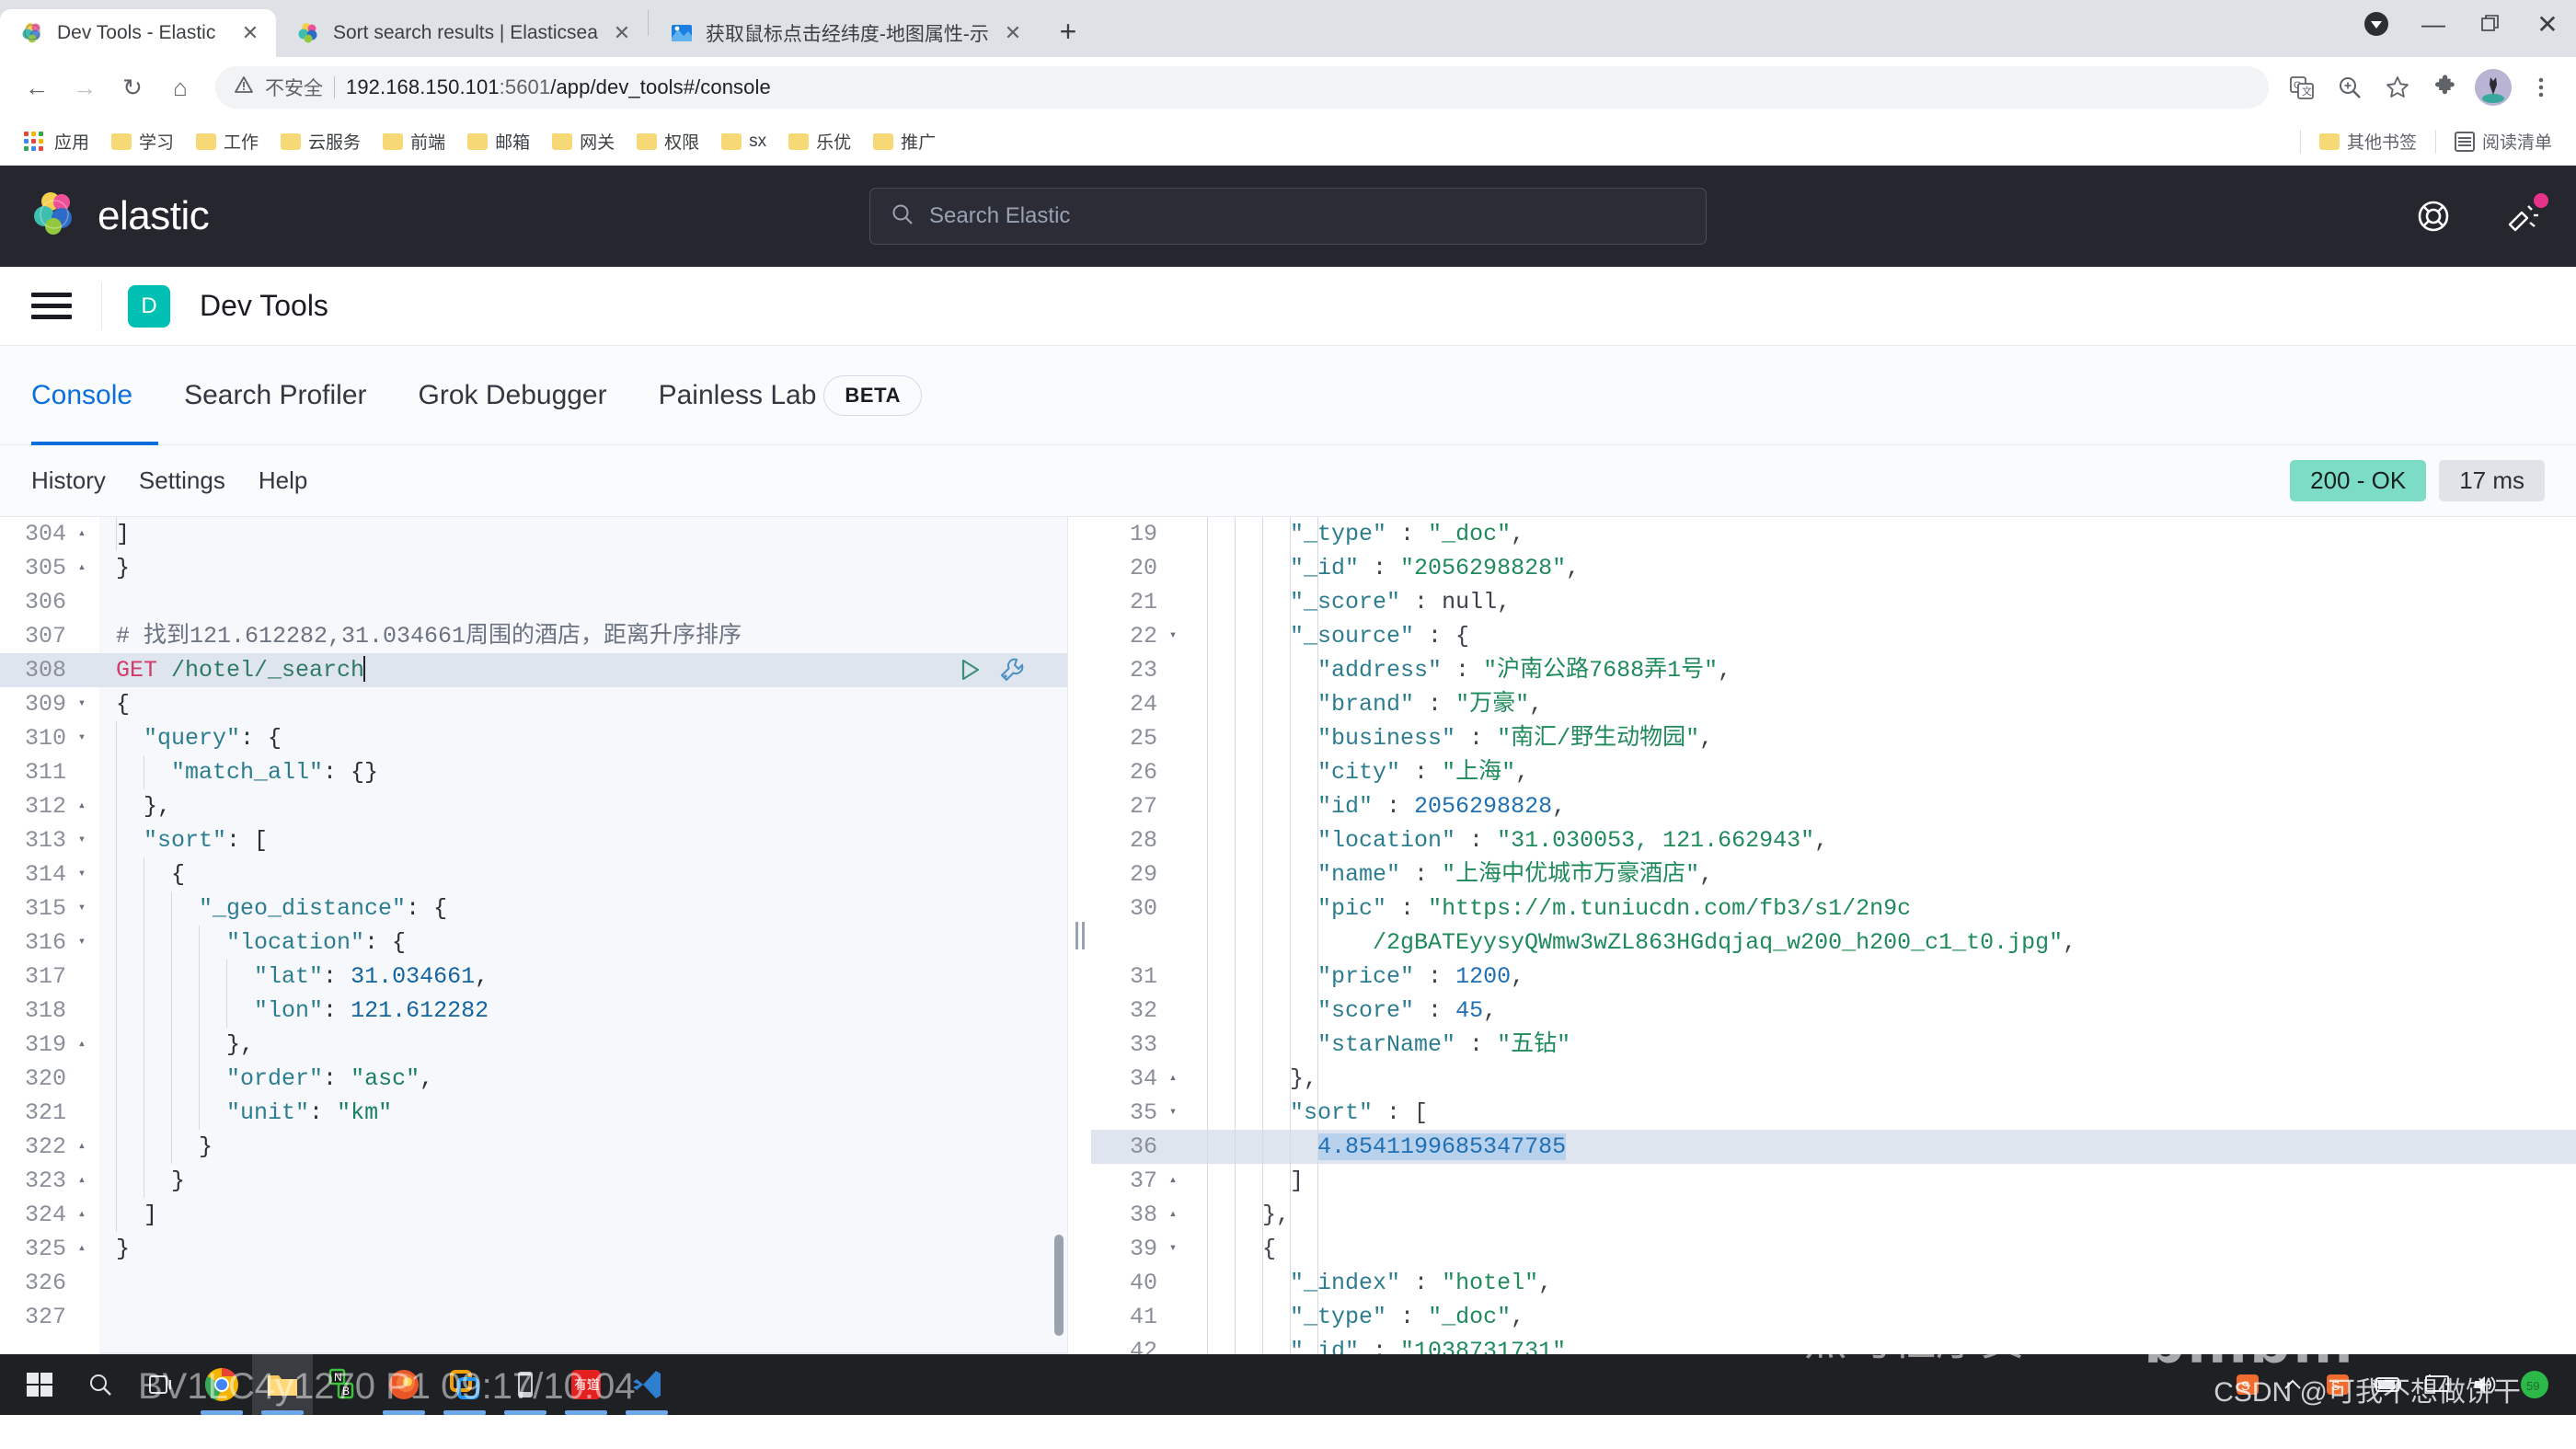  What do you see at coordinates (1833, 636) in the screenshot?
I see `code-line: 22 ▾ "_source" : {` at bounding box center [1833, 636].